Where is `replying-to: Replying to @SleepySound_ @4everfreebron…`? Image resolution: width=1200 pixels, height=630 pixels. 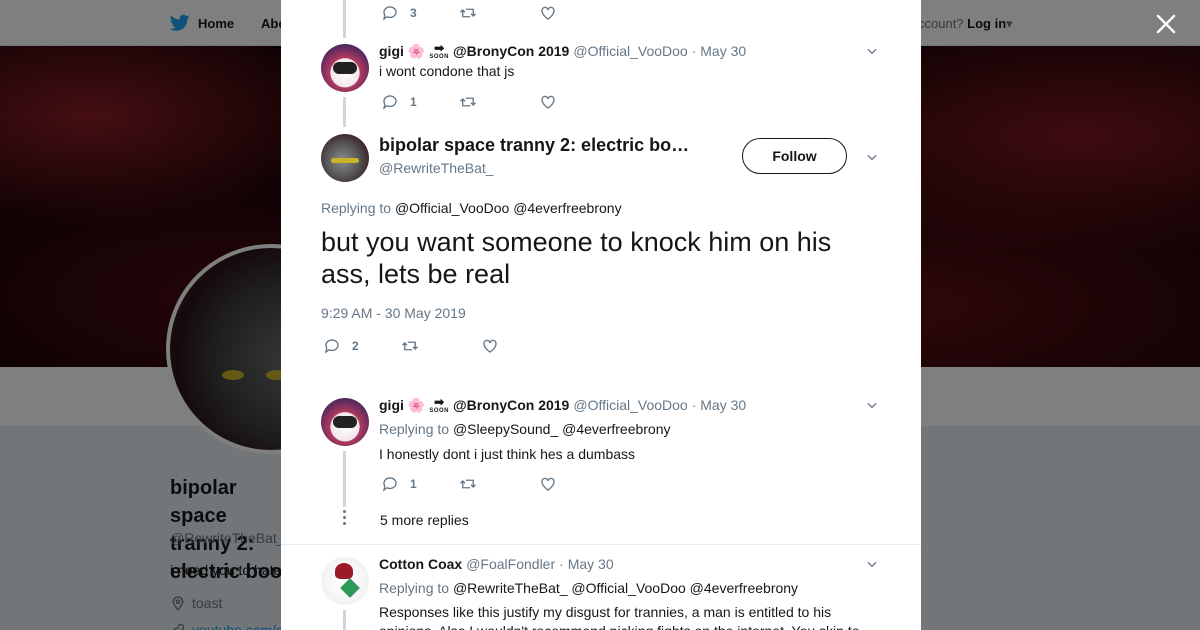
replying-to: Replying to @SleepySound_ @4everfreebron… is located at coordinates (525, 429).